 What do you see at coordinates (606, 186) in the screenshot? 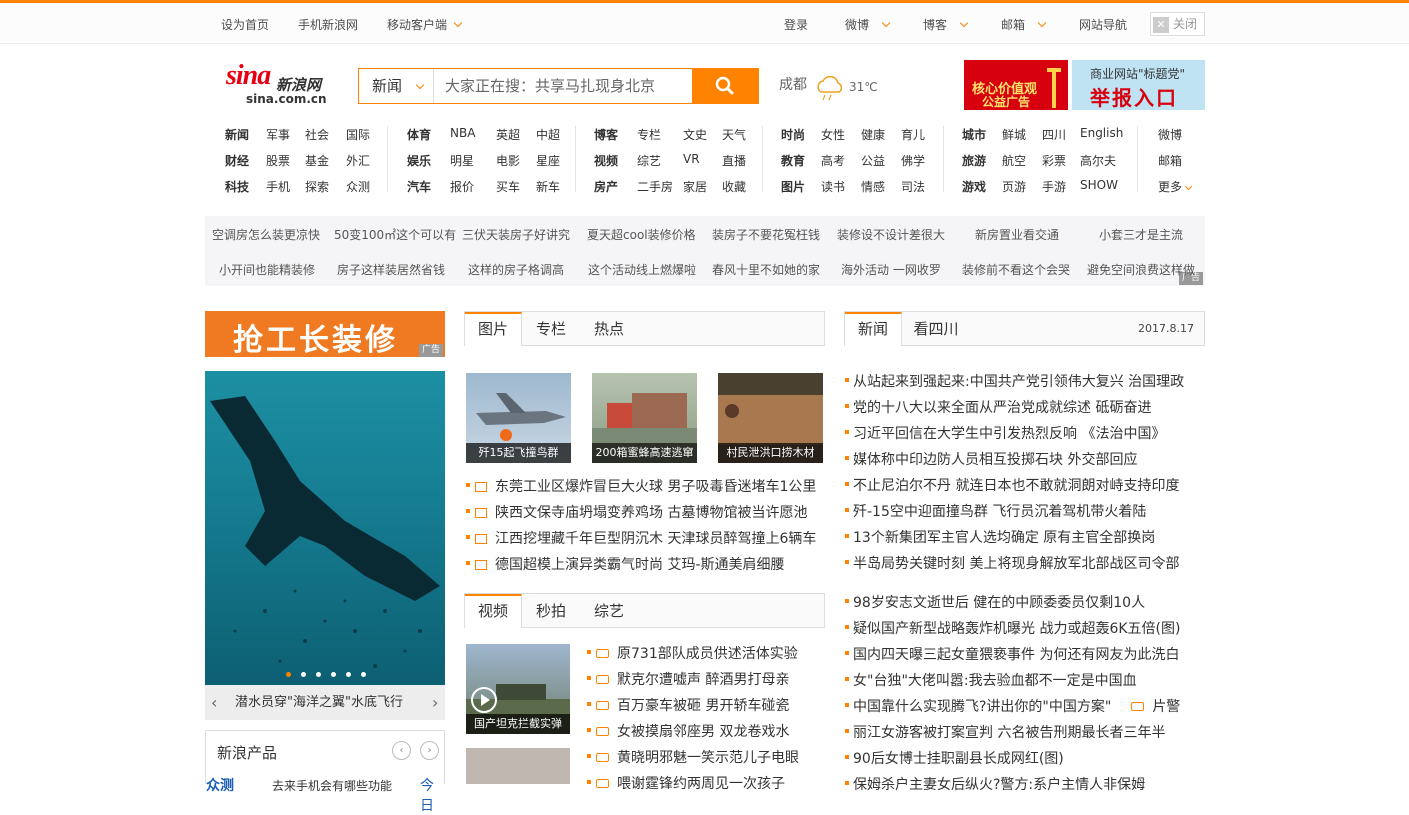
I see `nav-link: 房产` at bounding box center [606, 186].